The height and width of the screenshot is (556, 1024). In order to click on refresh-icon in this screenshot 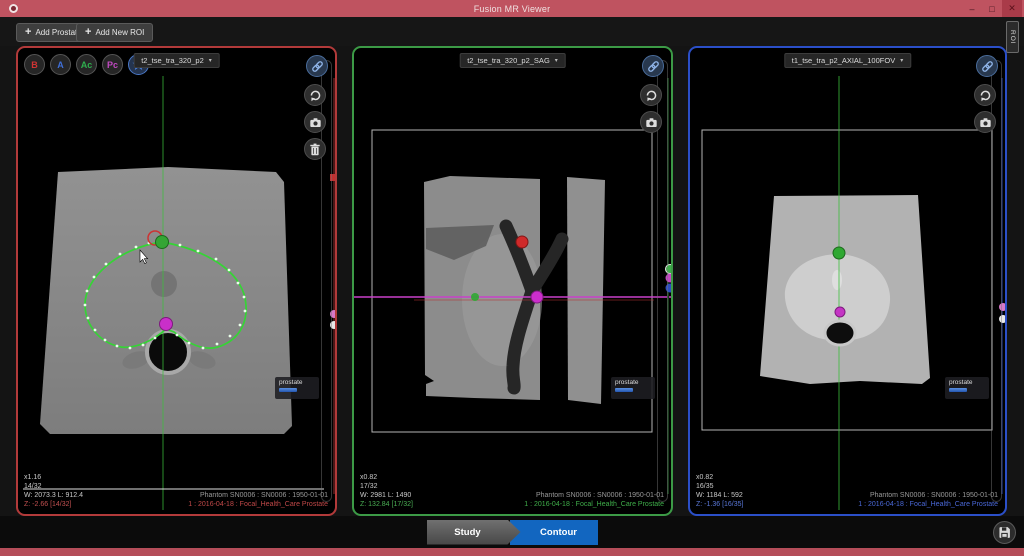, I will do `click(315, 95)`.